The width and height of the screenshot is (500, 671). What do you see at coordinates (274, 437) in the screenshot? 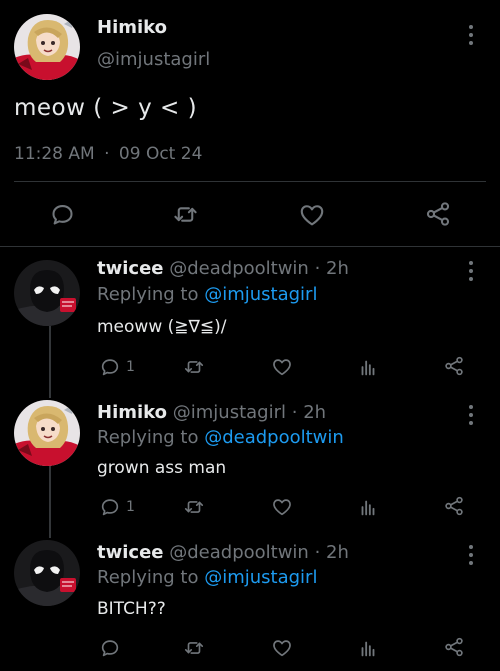
I see `replying-to-handle: @deadpooltwin` at bounding box center [274, 437].